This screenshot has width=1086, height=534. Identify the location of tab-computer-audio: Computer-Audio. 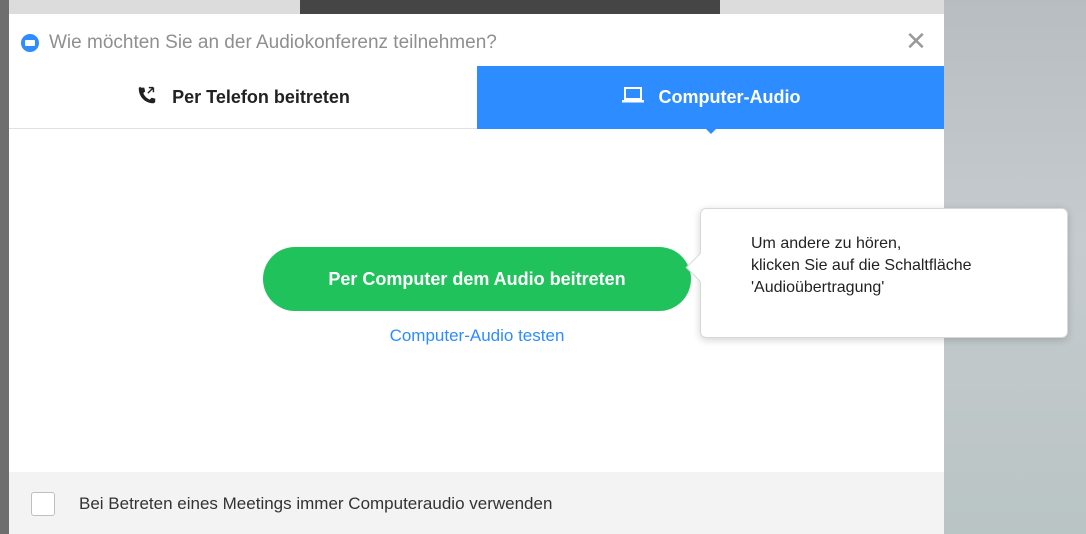
(710, 97).